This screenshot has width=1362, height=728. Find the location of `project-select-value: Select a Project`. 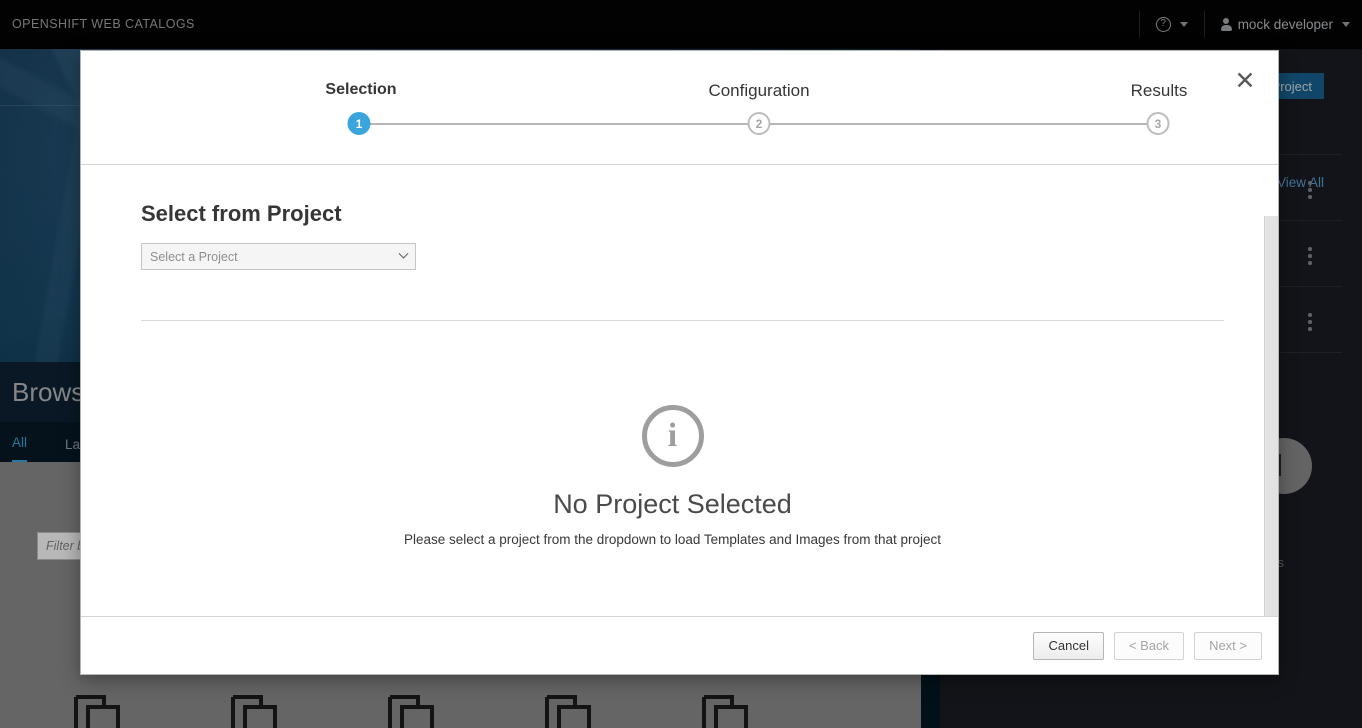

project-select-value: Select a Project is located at coordinates (194, 256).